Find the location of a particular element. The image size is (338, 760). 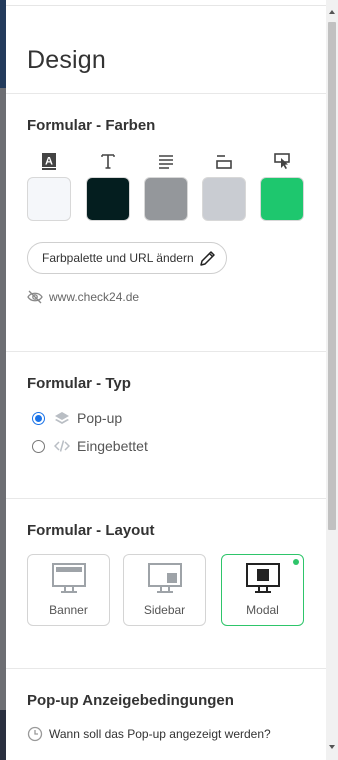

layout-section-title: Formular - Layout is located at coordinates (91, 530).